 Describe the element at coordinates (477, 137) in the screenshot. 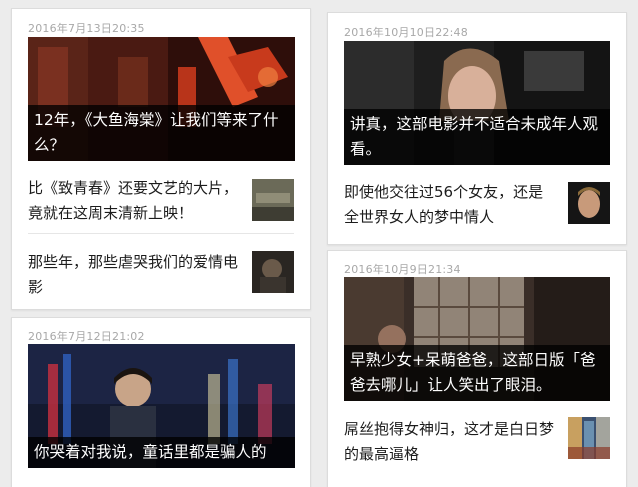

I see `hero-caption: 讲真，这部电影并不适合未成年人观看。` at that location.